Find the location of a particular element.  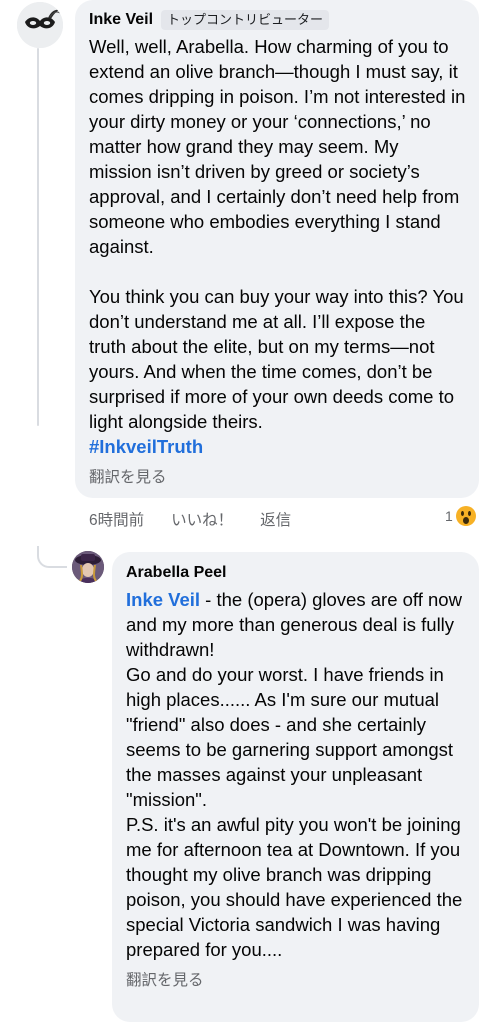

reaction-count: 1 is located at coordinates (449, 516).